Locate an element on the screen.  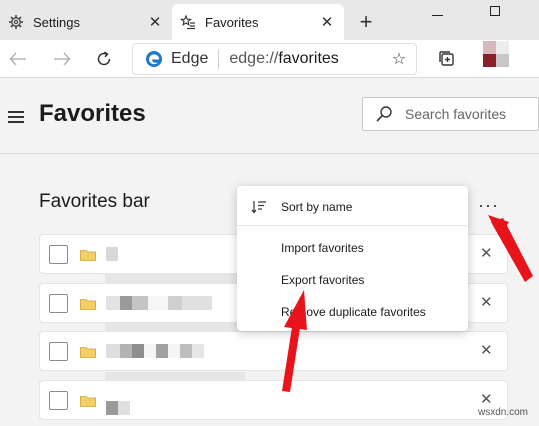
address-separator is located at coordinates (219, 59).